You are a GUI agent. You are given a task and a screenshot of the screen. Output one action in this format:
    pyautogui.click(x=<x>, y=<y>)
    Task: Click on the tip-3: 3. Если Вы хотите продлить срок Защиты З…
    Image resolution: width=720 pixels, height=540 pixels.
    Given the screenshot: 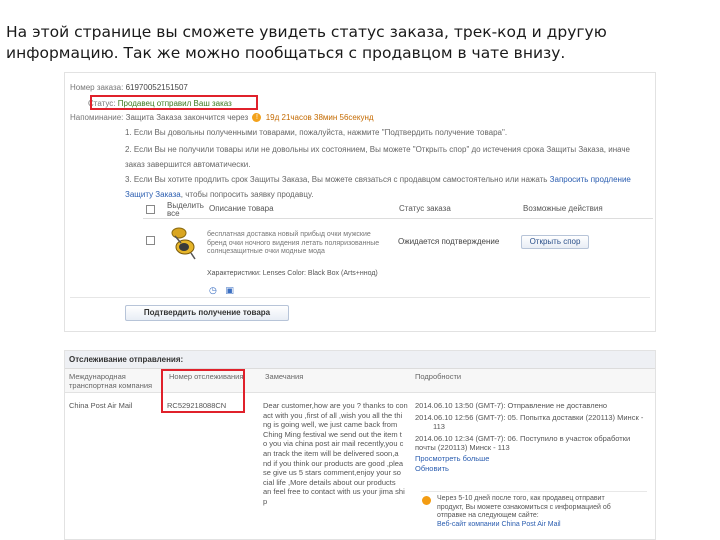 What is the action you would take?
    pyautogui.click(x=378, y=179)
    